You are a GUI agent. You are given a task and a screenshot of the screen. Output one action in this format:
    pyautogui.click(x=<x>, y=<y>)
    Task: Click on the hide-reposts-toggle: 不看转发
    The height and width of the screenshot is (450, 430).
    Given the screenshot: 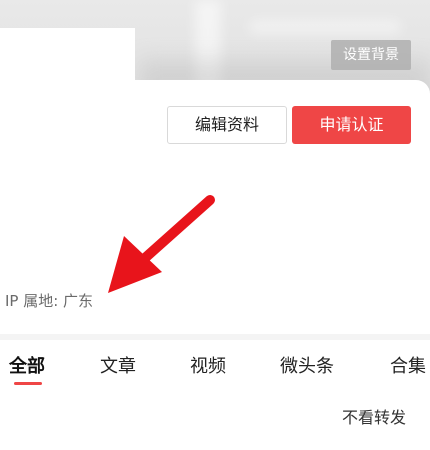 What is the action you would take?
    pyautogui.click(x=374, y=416)
    